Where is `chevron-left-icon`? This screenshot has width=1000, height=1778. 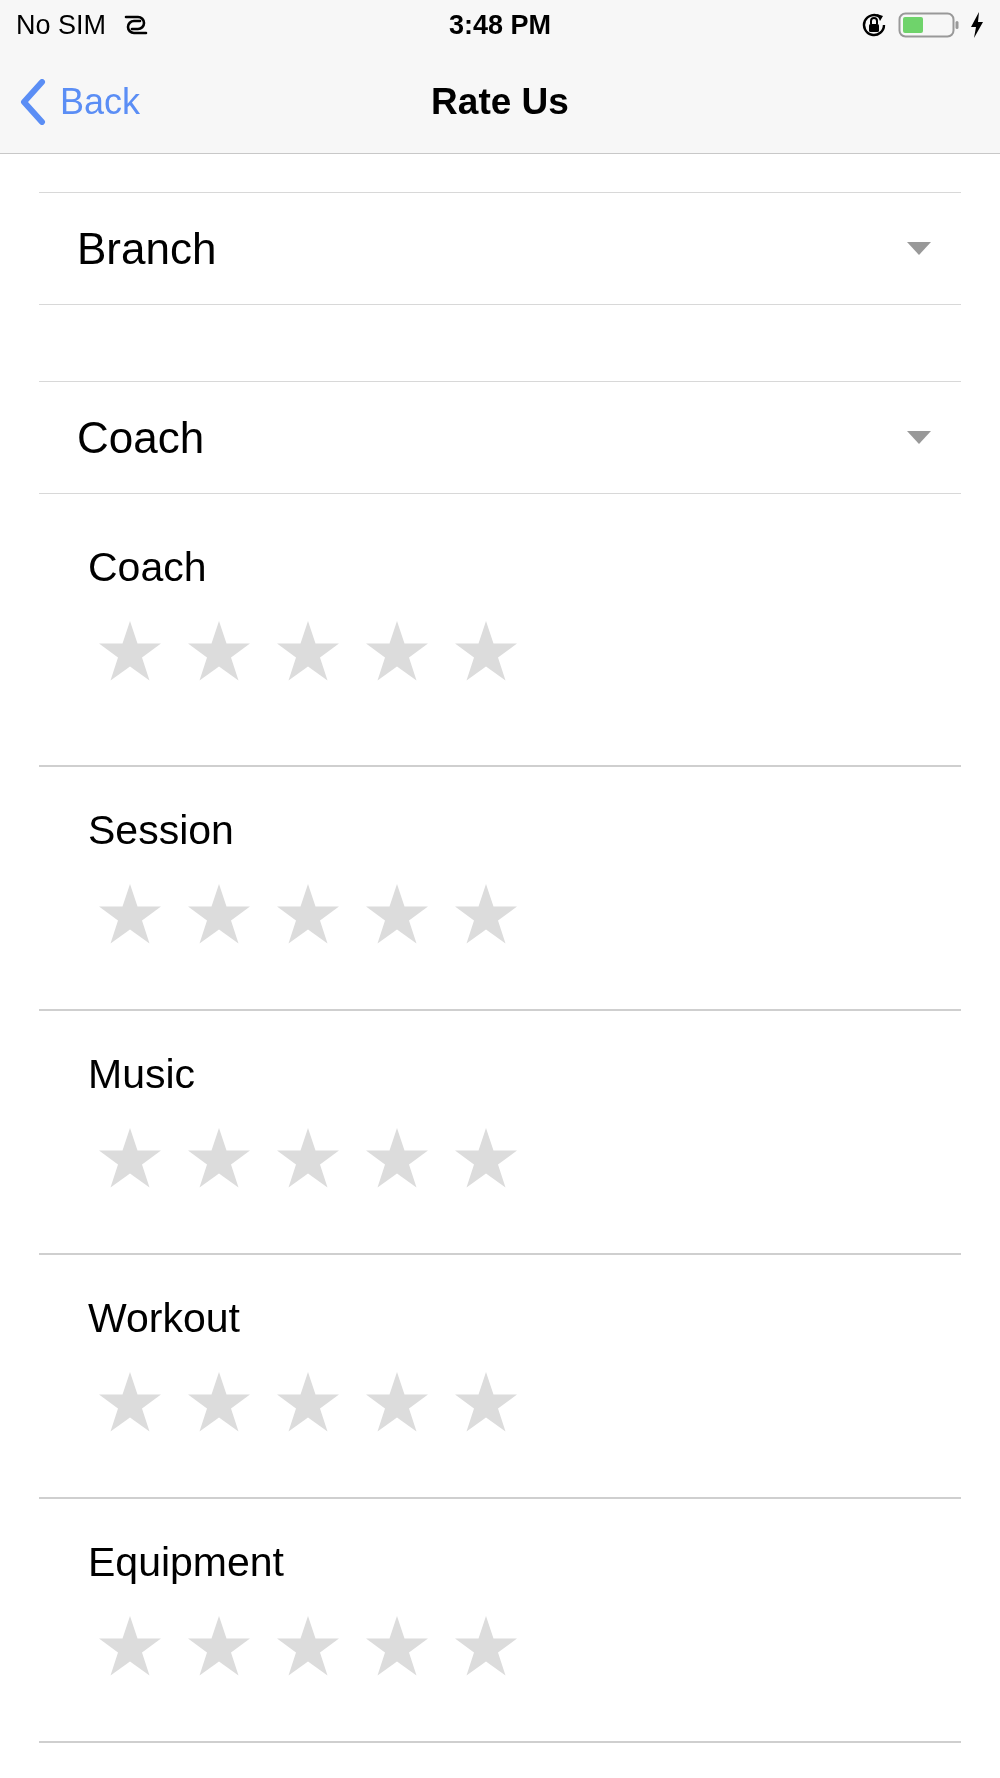 chevron-left-icon is located at coordinates (33, 101).